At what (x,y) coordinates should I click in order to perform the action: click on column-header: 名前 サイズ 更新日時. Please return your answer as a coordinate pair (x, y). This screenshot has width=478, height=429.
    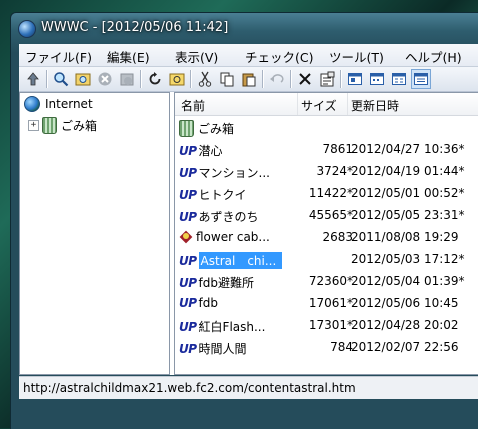
    Looking at the image, I should click on (326, 104).